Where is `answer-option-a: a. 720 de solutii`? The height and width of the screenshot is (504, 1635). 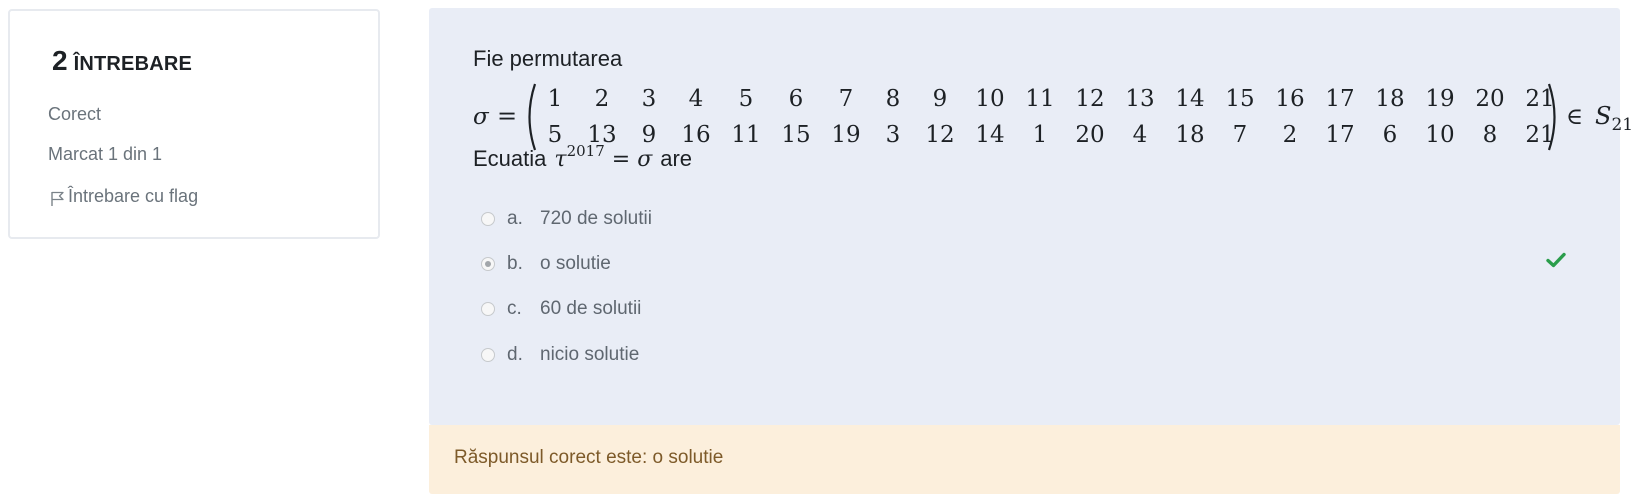
answer-option-a: a. 720 de solutii is located at coordinates (566, 219).